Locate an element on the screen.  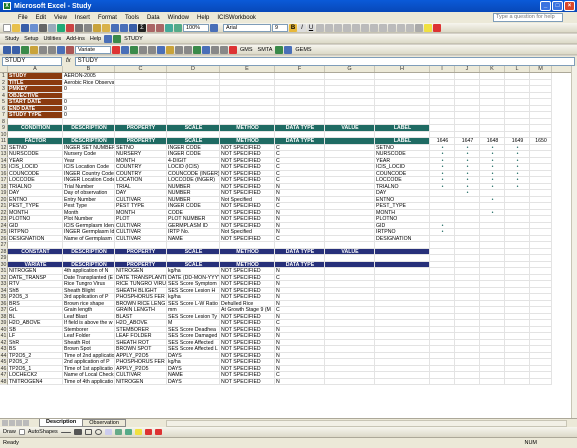
table-cell: NITROGEN is located at coordinates (141, 381).